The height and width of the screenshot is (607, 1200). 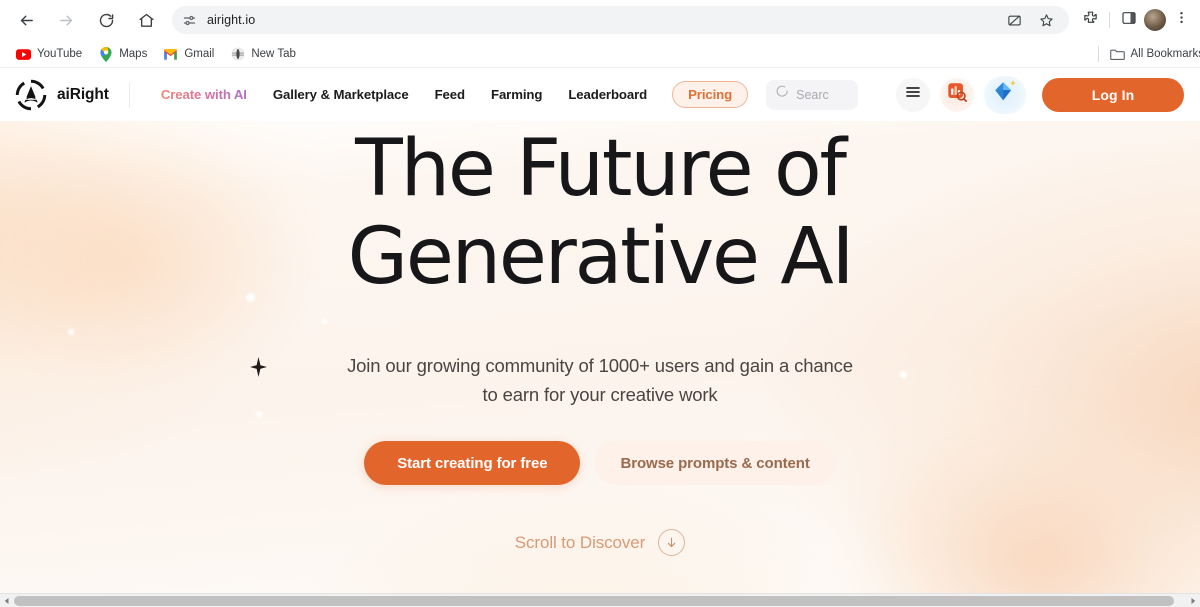 I want to click on back-arrow-icon, so click(x=26, y=20).